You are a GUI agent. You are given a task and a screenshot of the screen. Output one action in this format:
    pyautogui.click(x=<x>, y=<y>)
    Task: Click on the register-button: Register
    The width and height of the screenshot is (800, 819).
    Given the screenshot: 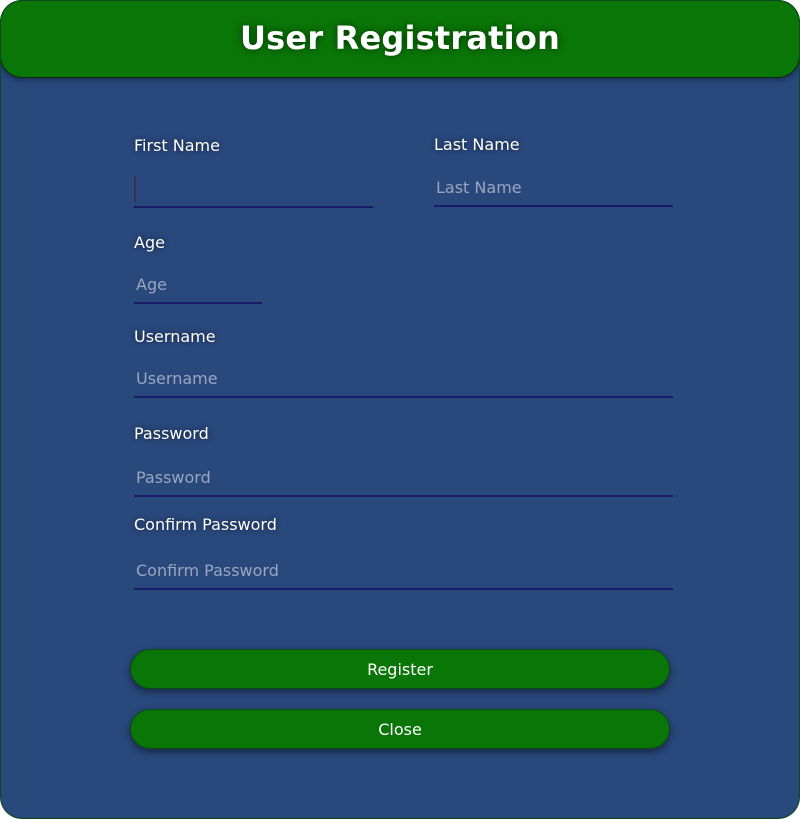 What is the action you would take?
    pyautogui.click(x=400, y=669)
    